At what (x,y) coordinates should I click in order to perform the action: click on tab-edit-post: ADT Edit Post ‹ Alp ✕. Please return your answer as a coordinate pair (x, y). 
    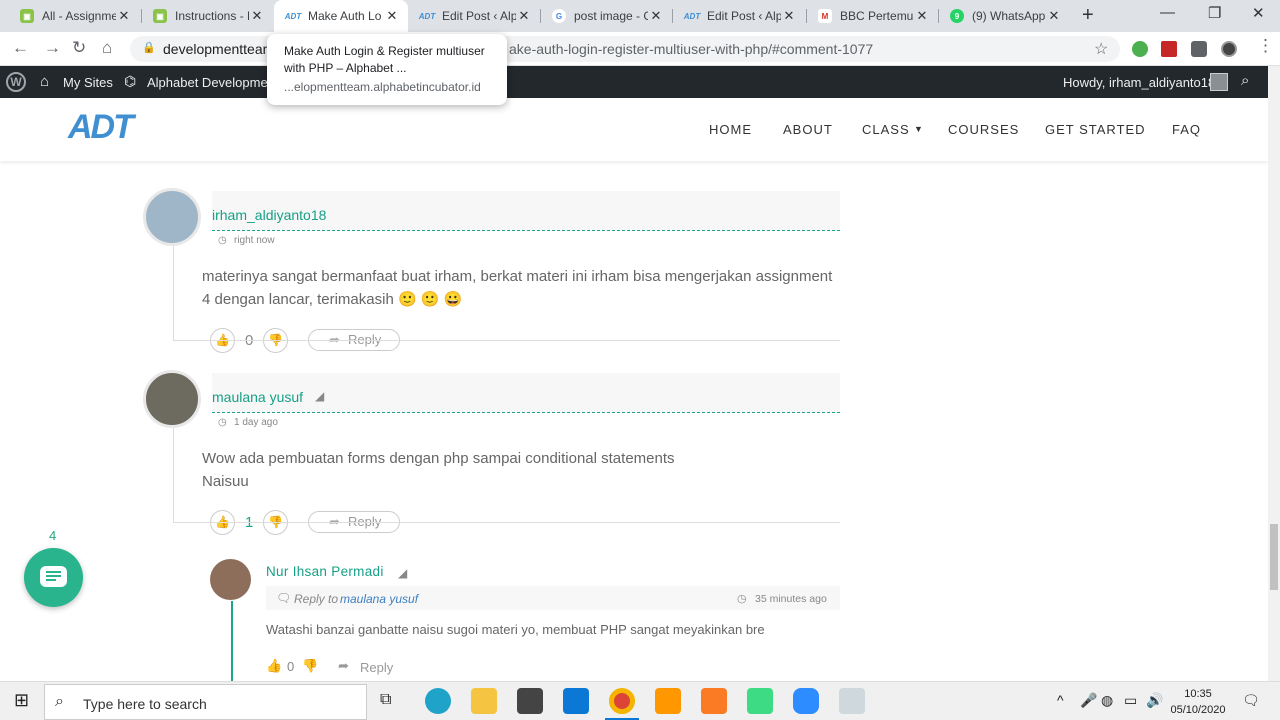
    Looking at the image, I should click on (474, 16).